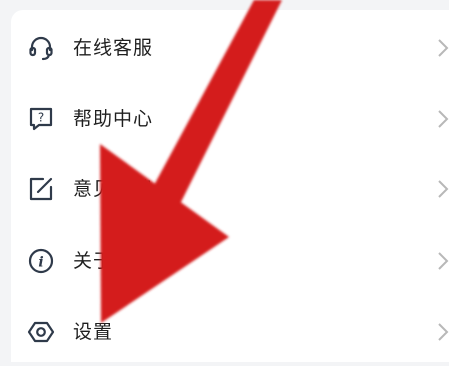  I want to click on help-question-icon: ?, so click(41, 119).